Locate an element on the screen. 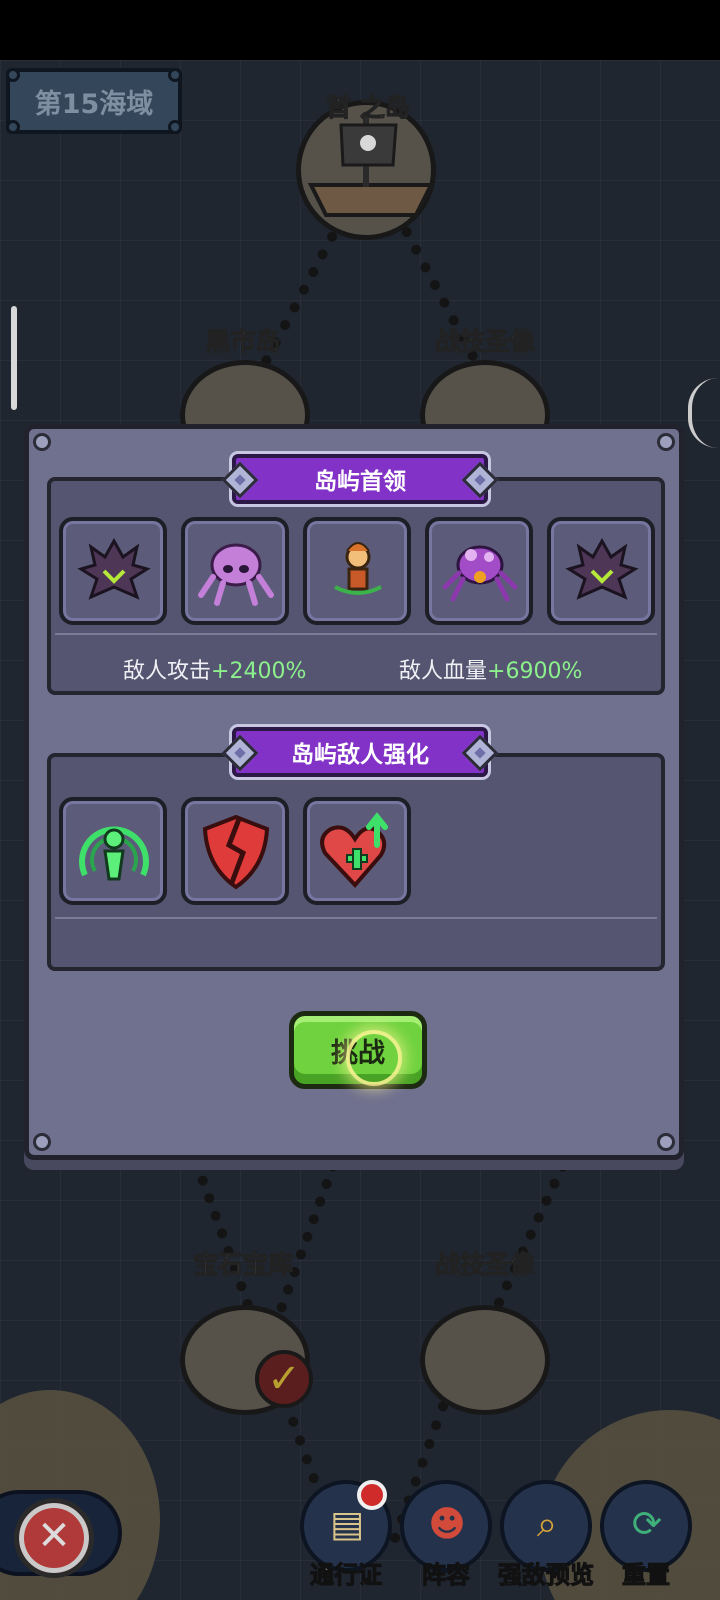 The height and width of the screenshot is (1600, 720). section-title-text: 岛屿首领 is located at coordinates (360, 482).